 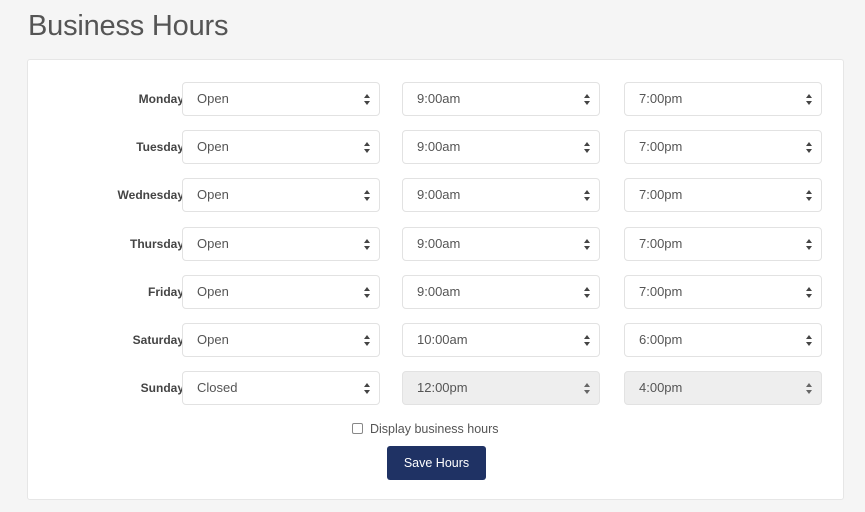 I want to click on day-row-sunday: Sunday: Closed 12:00pm 4:00pm, so click(x=435, y=388).